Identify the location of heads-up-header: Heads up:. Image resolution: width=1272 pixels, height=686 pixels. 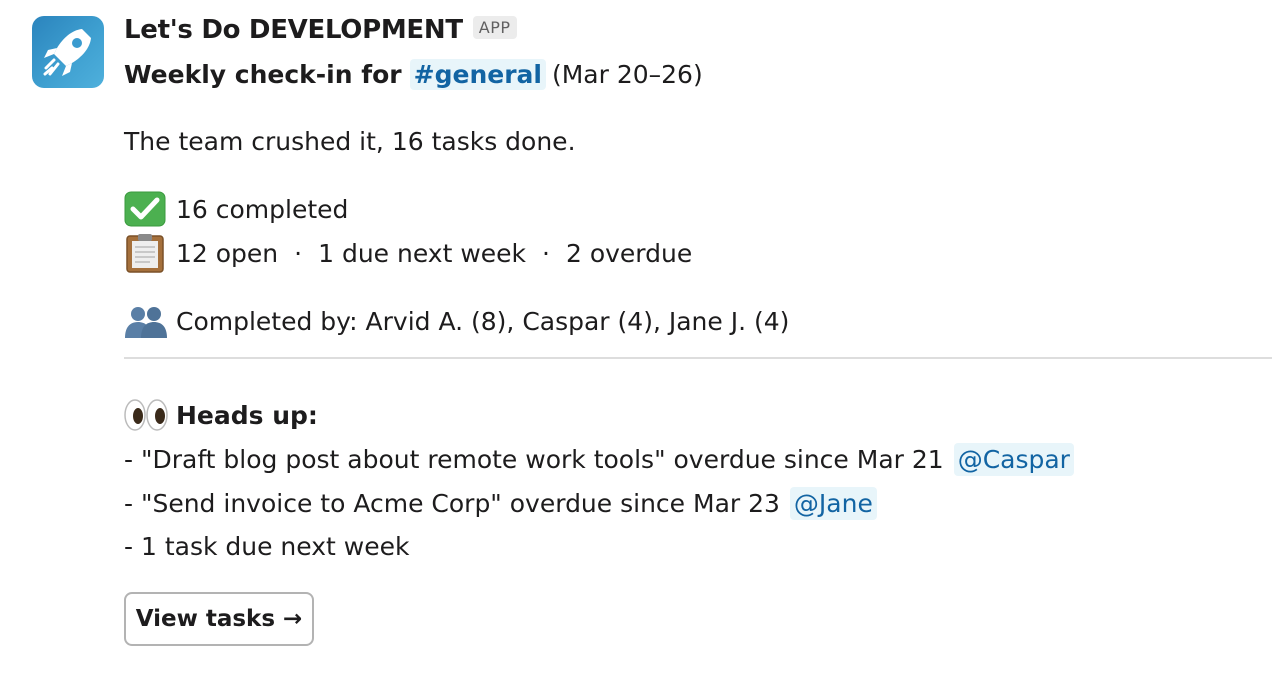
(221, 415).